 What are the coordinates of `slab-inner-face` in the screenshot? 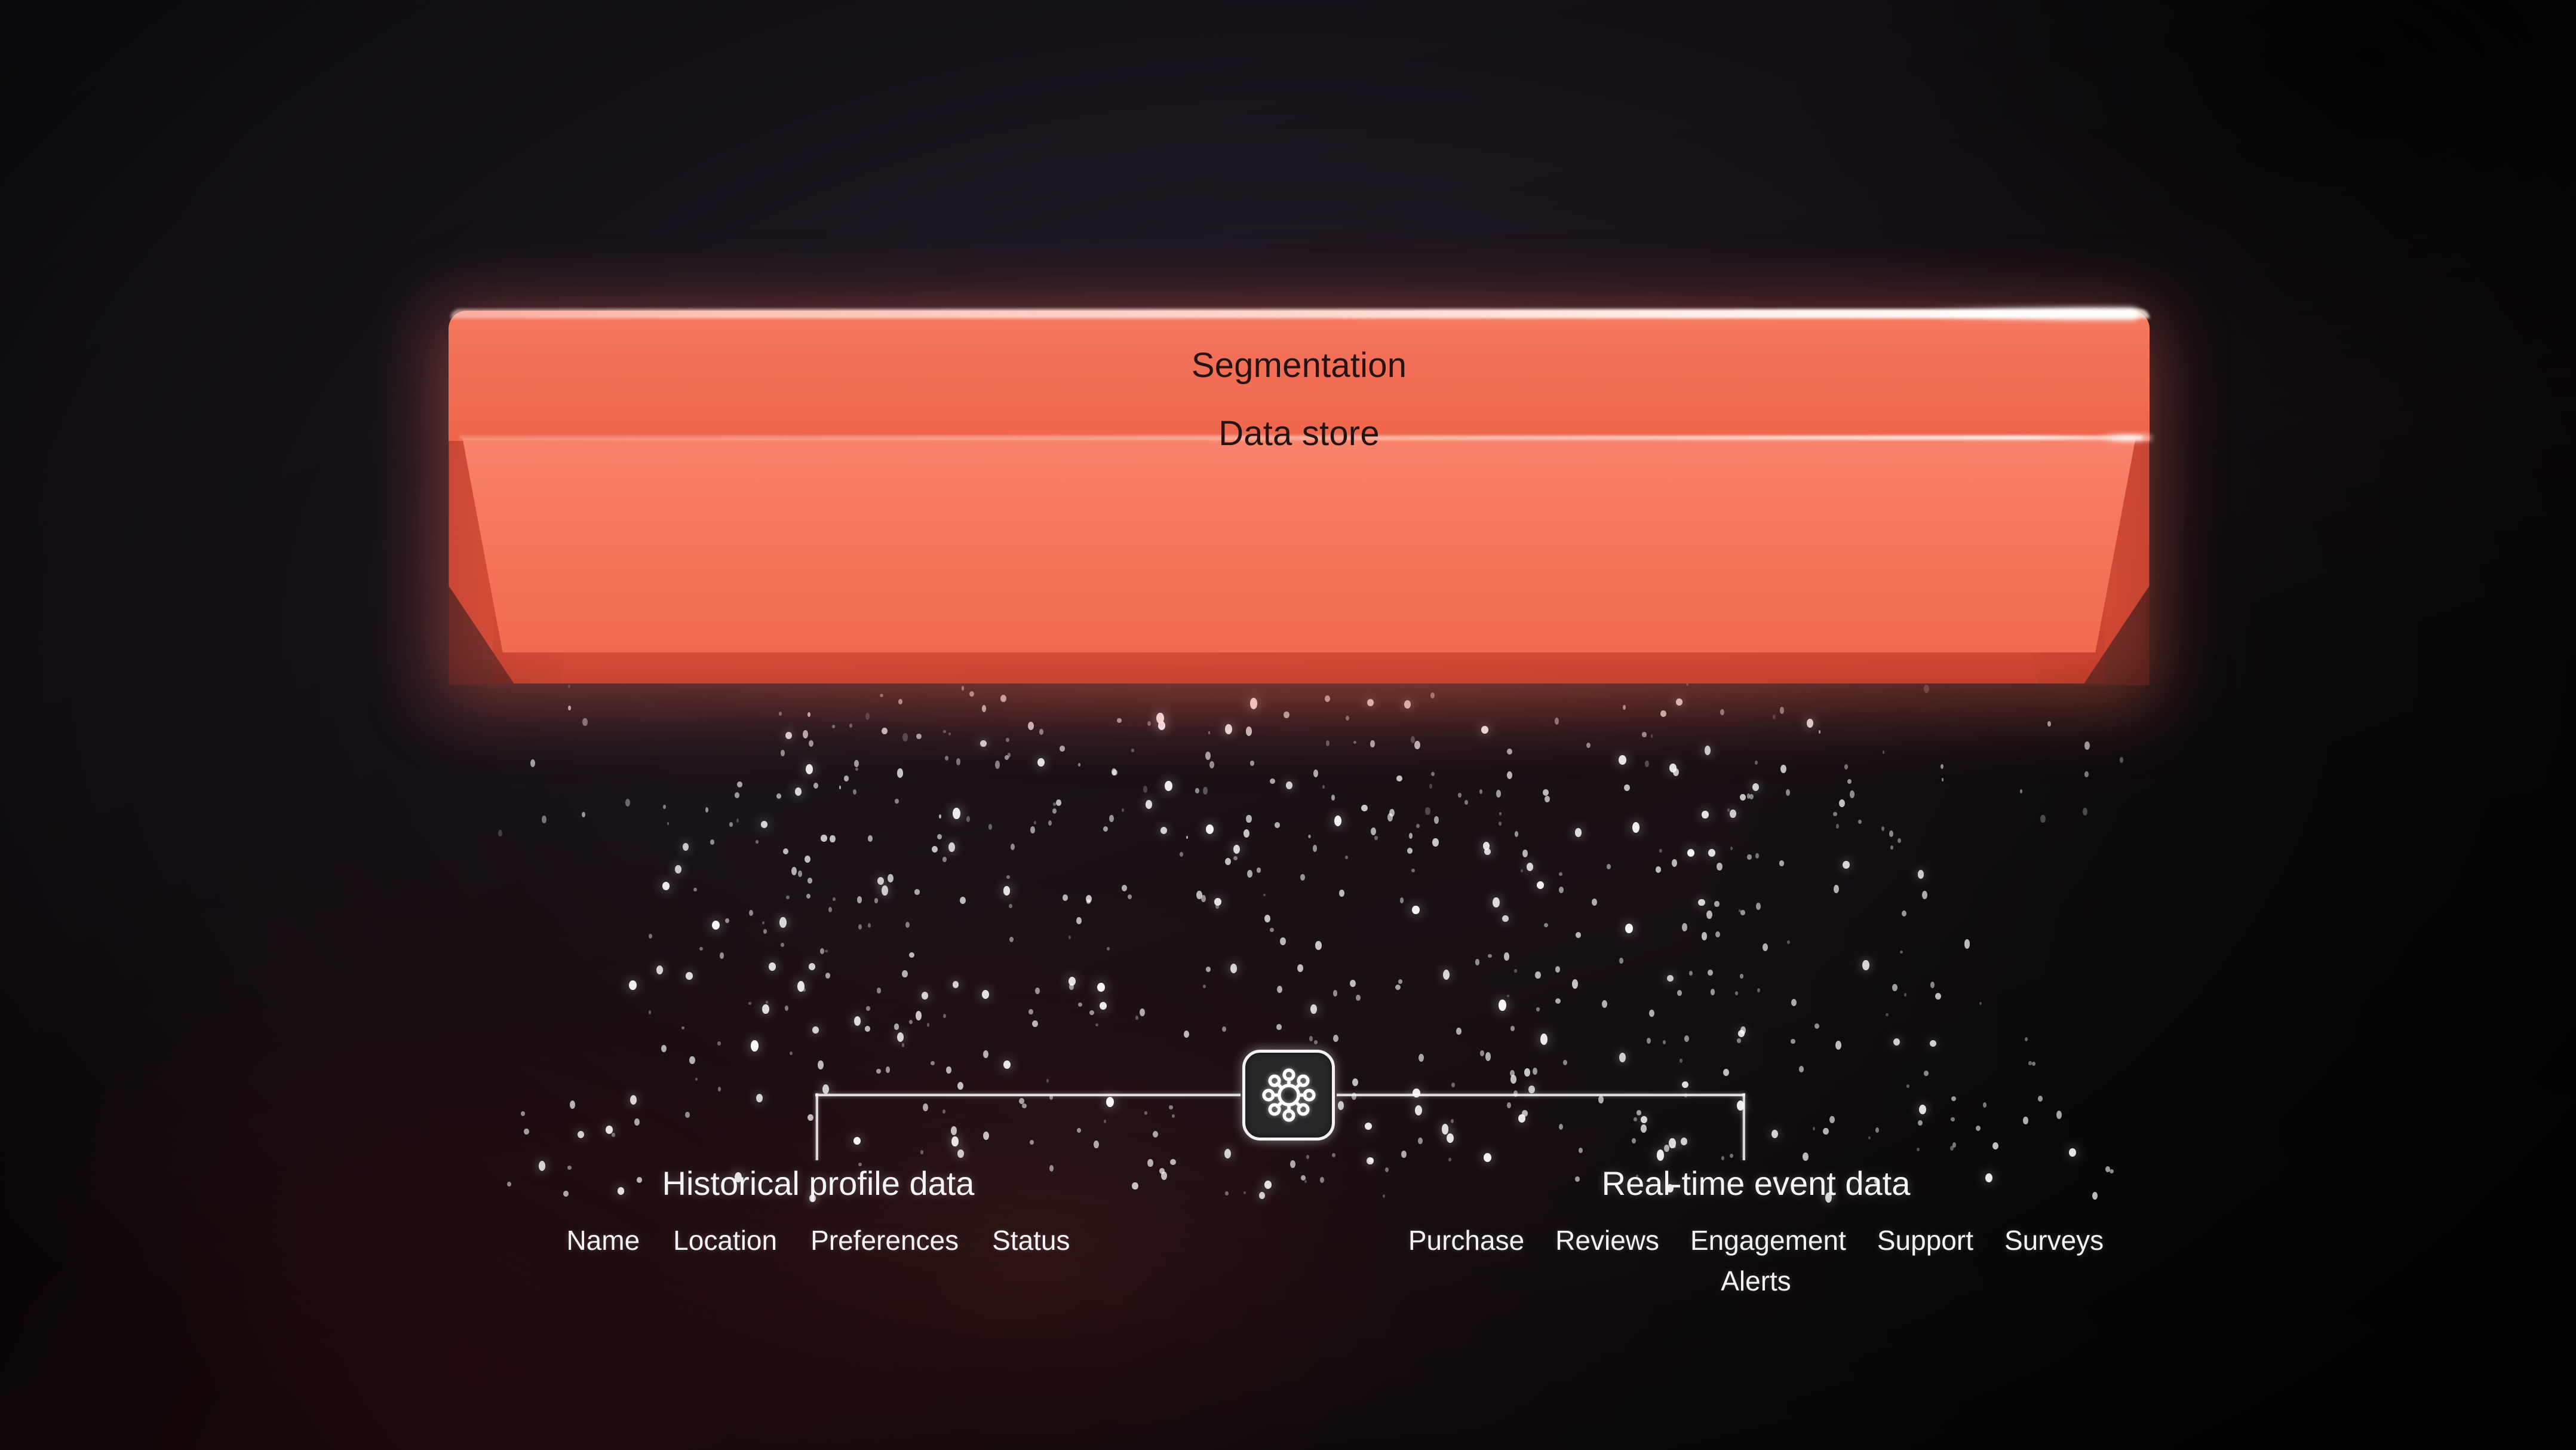 It's located at (1299, 545).